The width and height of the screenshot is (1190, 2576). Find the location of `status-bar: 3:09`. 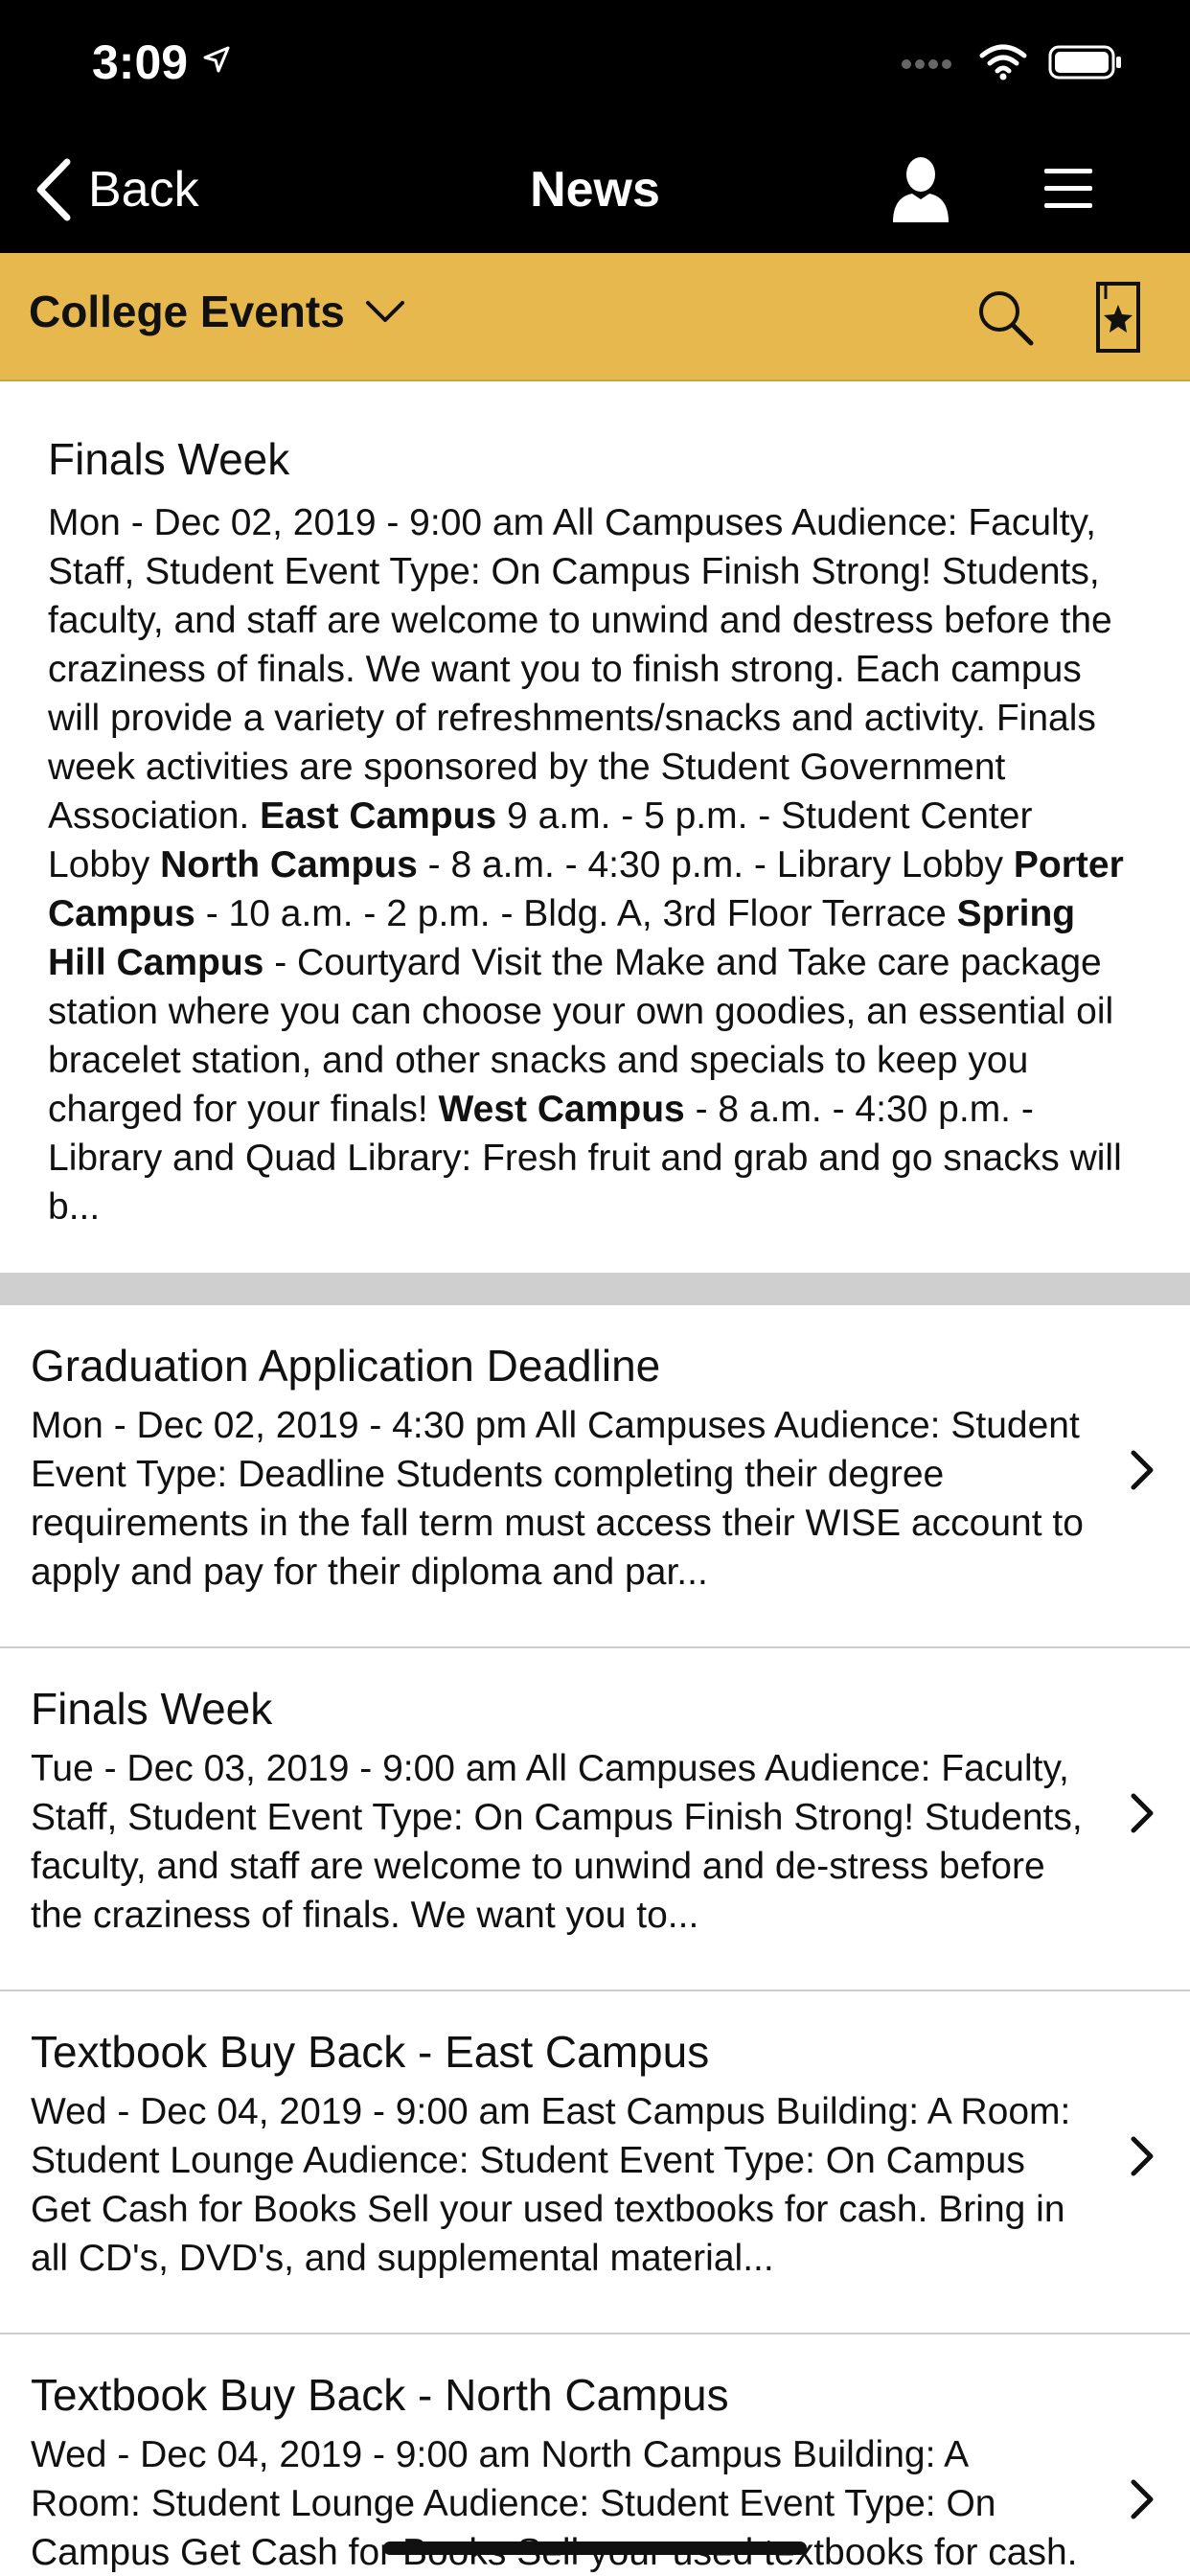

status-bar: 3:09 is located at coordinates (595, 63).